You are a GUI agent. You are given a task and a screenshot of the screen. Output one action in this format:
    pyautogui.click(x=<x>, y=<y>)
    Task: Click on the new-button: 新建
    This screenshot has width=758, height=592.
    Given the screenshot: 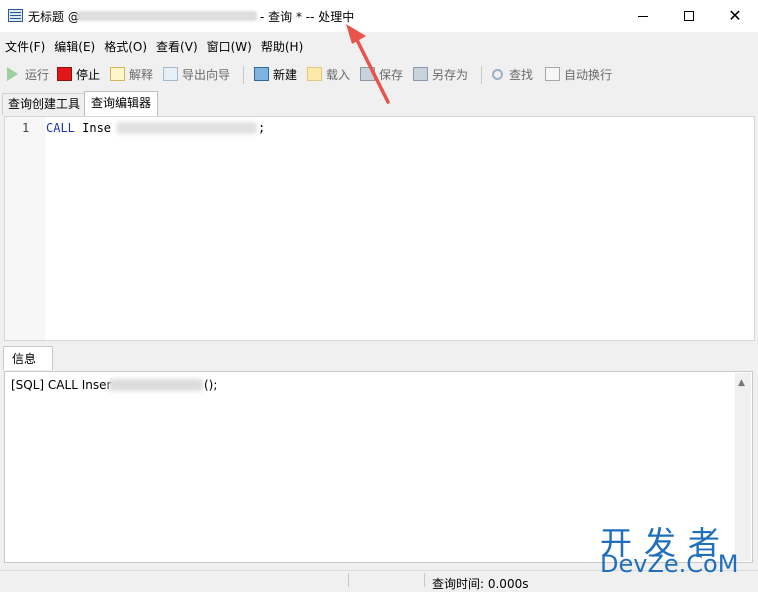 What is the action you would take?
    pyautogui.click(x=275, y=74)
    